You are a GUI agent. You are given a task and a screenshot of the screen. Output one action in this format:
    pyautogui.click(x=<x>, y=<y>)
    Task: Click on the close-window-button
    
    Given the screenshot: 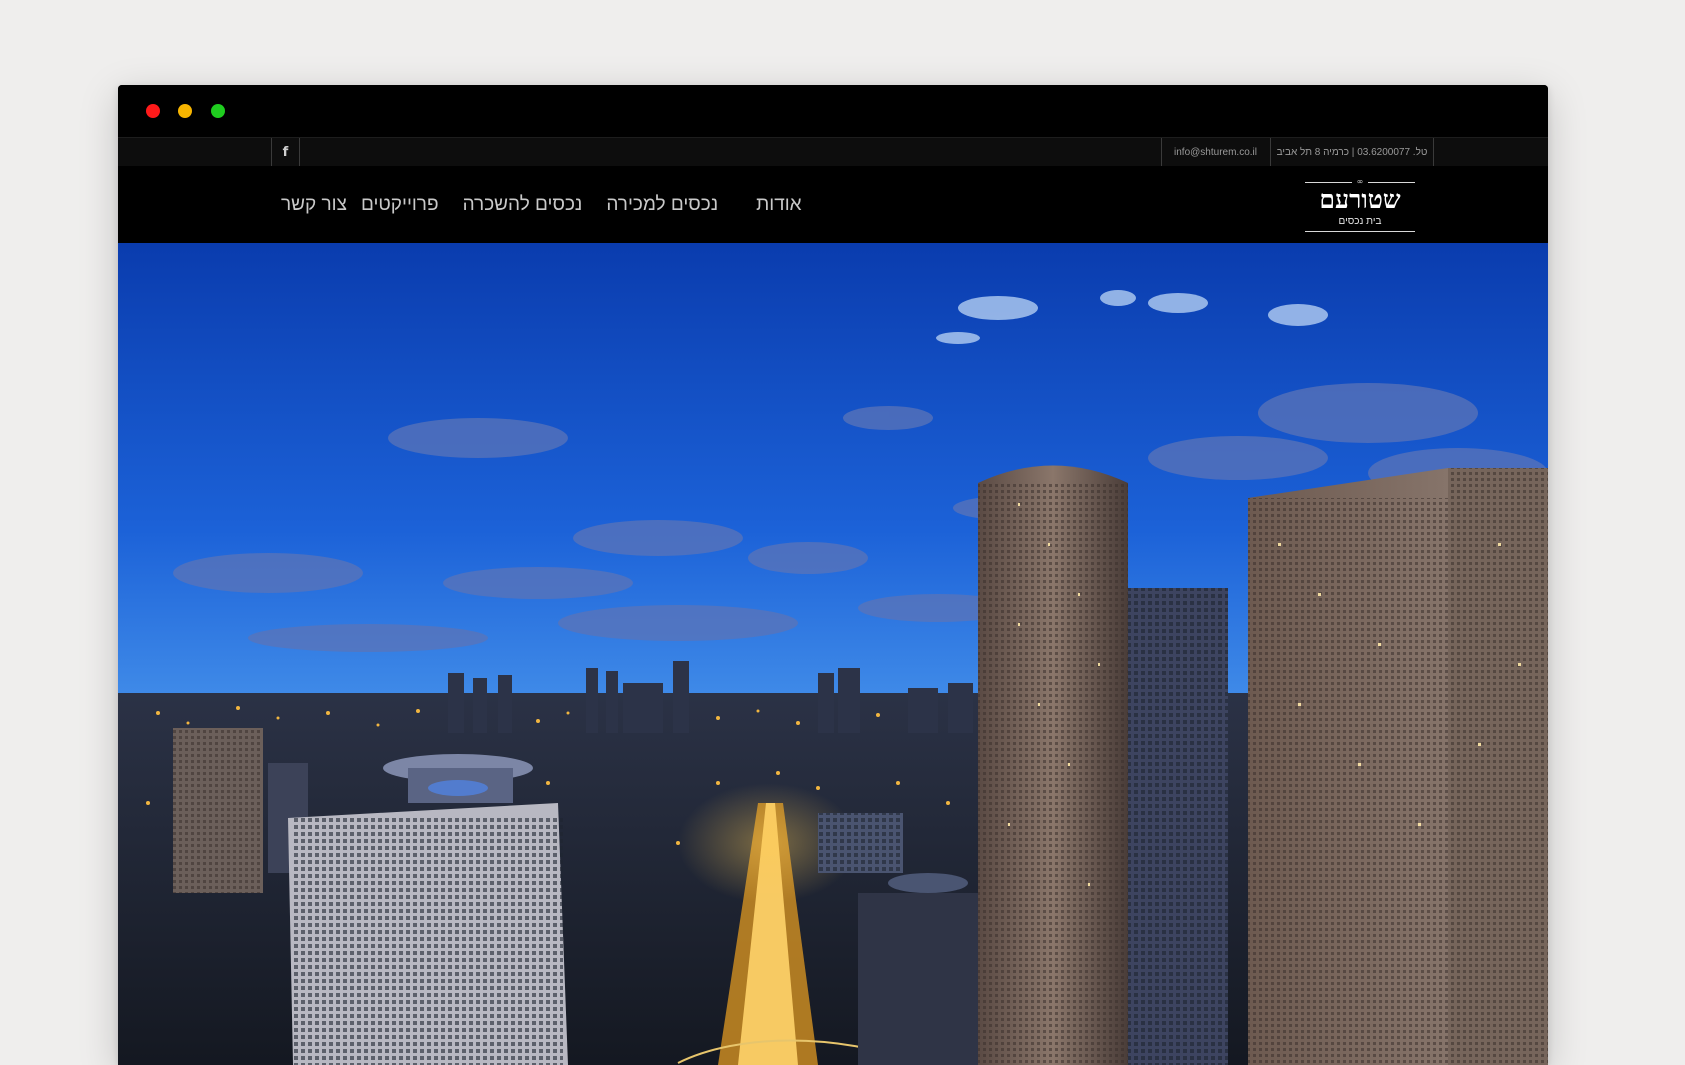 What is the action you would take?
    pyautogui.click(x=153, y=111)
    